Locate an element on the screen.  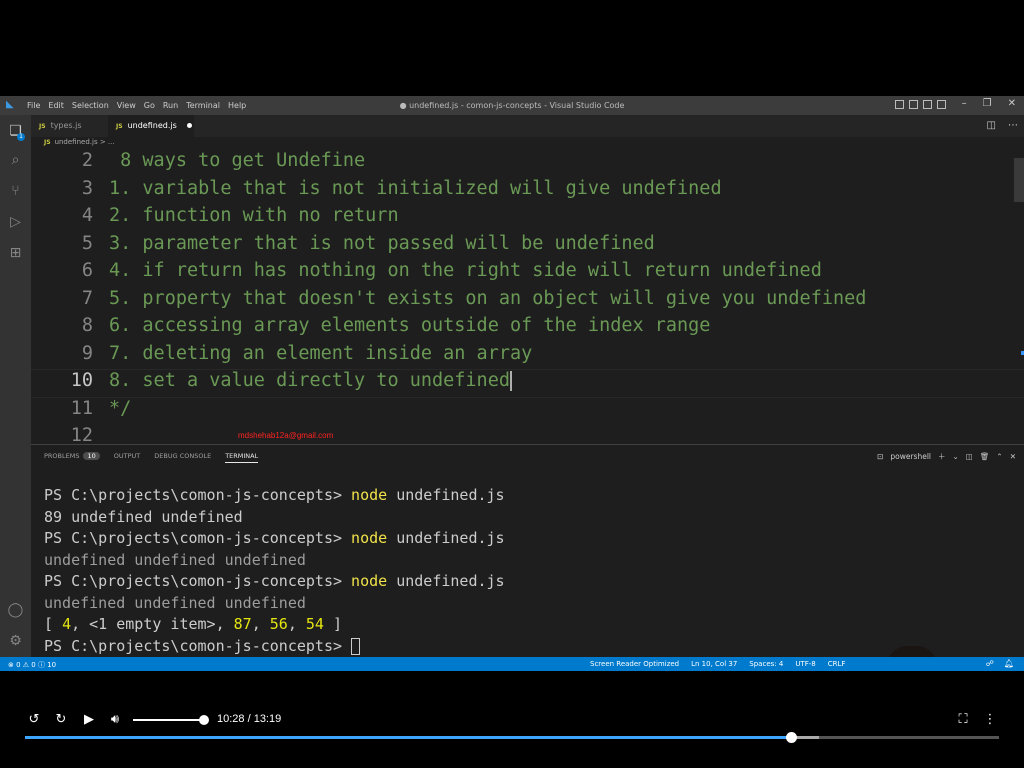
split-terminal-icon: ◫ is located at coordinates (969, 456).